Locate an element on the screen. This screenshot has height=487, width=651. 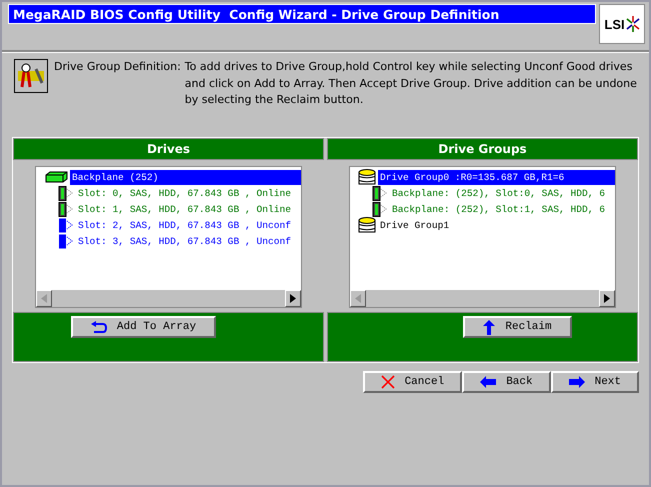
tree-item: Backplane (252) is located at coordinates (185, 177).